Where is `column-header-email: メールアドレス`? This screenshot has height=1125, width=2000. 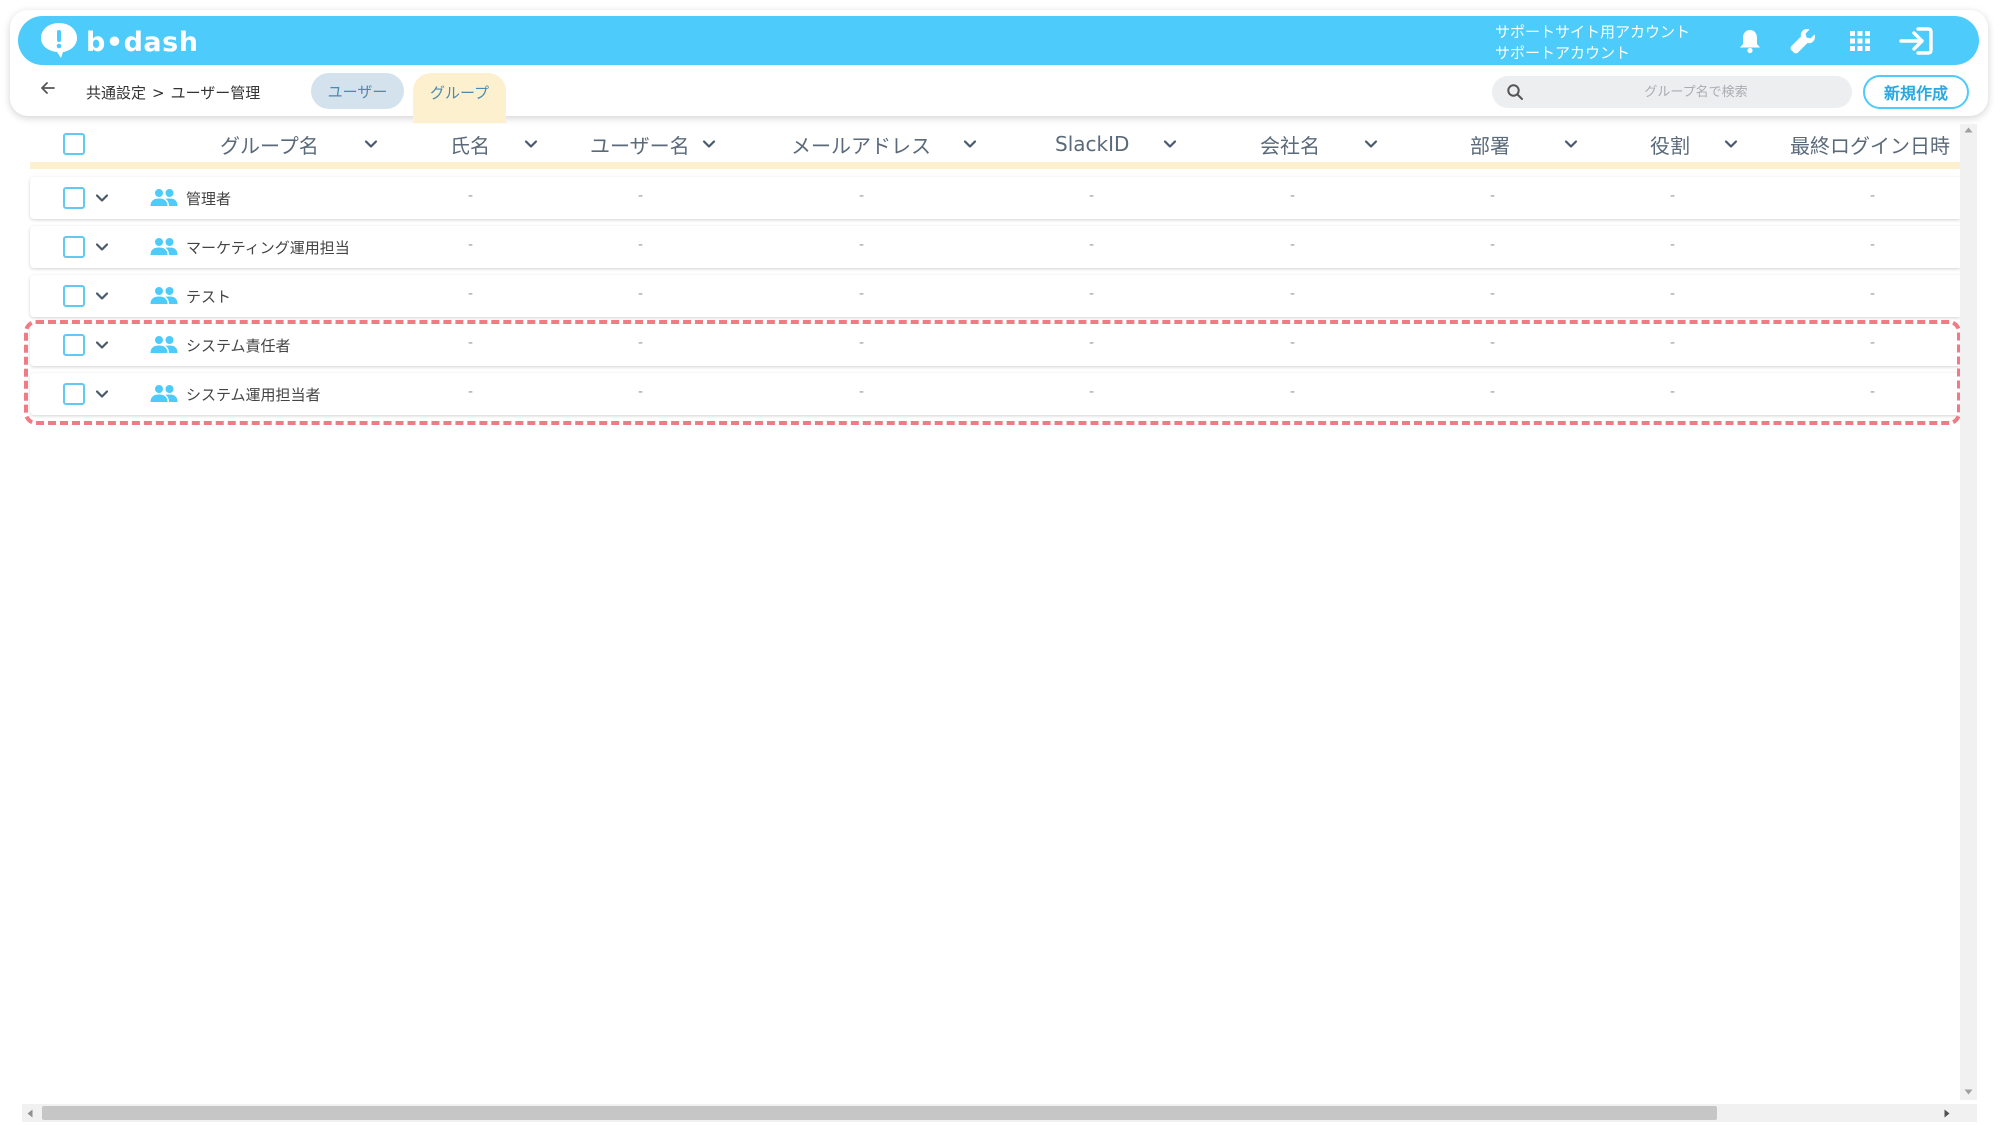
column-header-email: メールアドレス is located at coordinates (861, 144).